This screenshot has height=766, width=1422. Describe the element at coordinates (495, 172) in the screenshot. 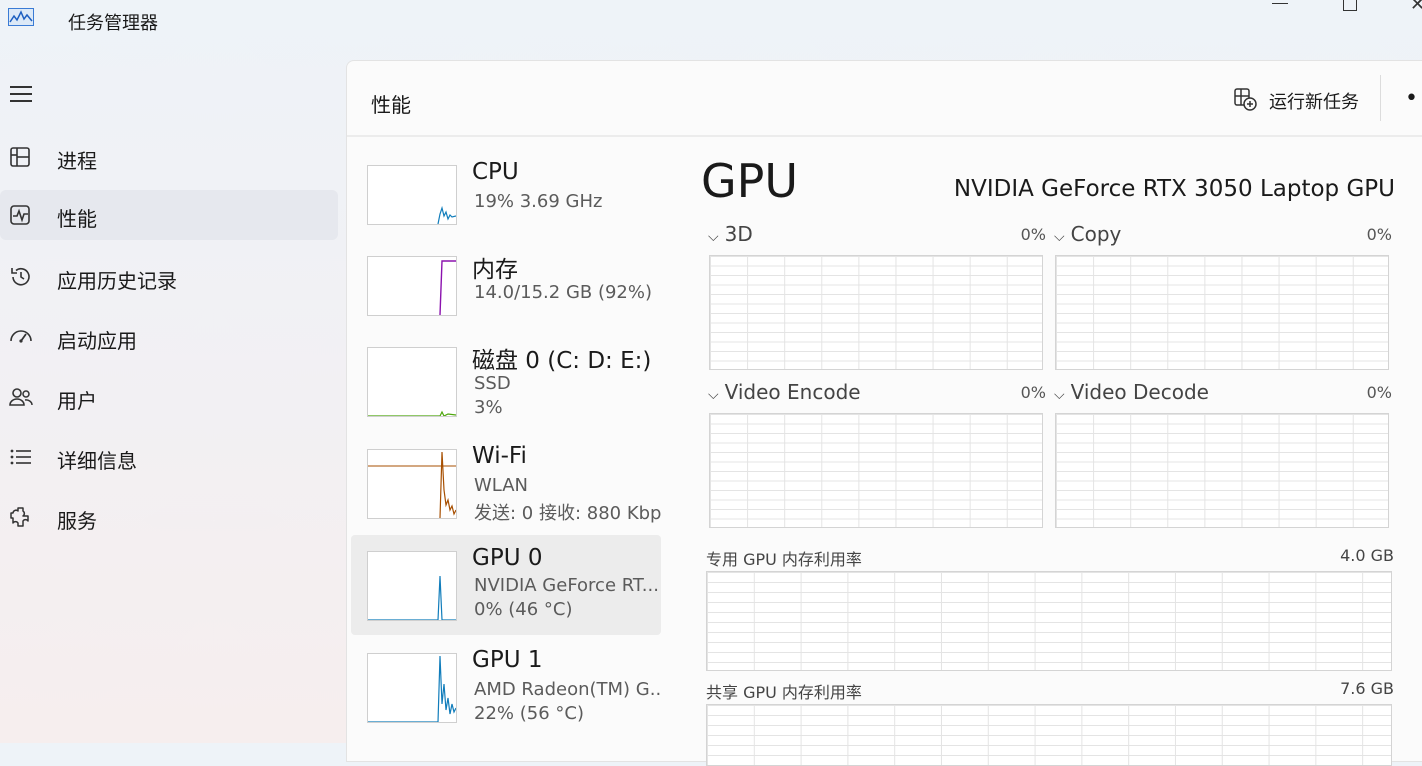

I see `device-title: CPU` at that location.